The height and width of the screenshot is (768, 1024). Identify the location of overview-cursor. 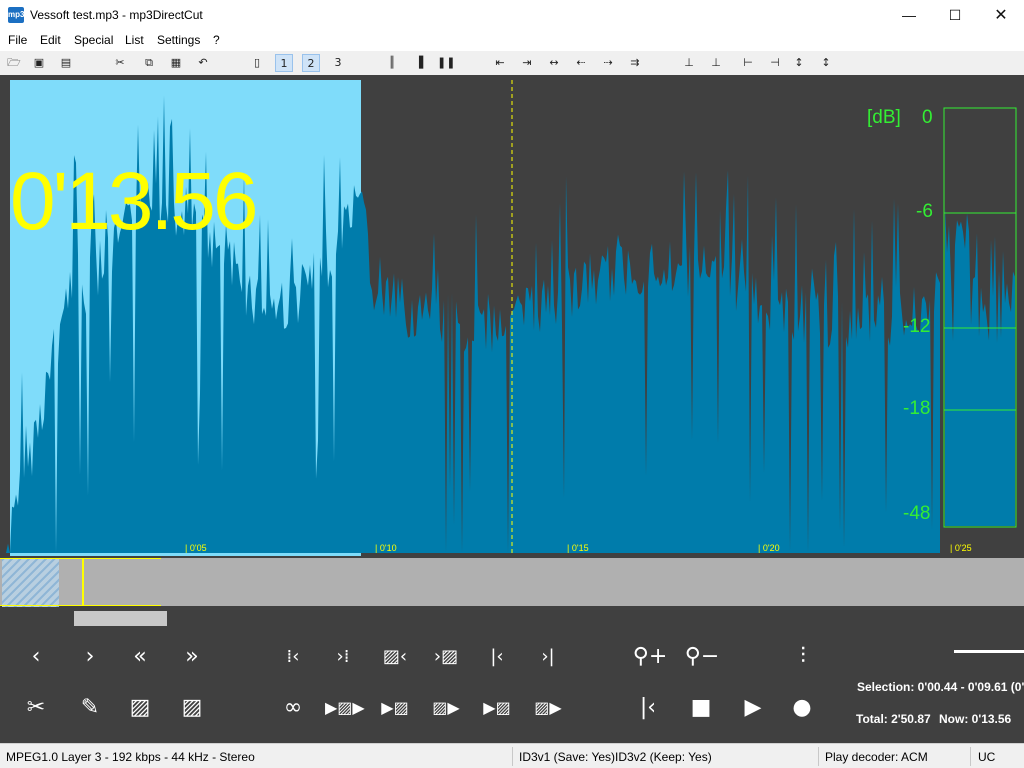
(83, 582).